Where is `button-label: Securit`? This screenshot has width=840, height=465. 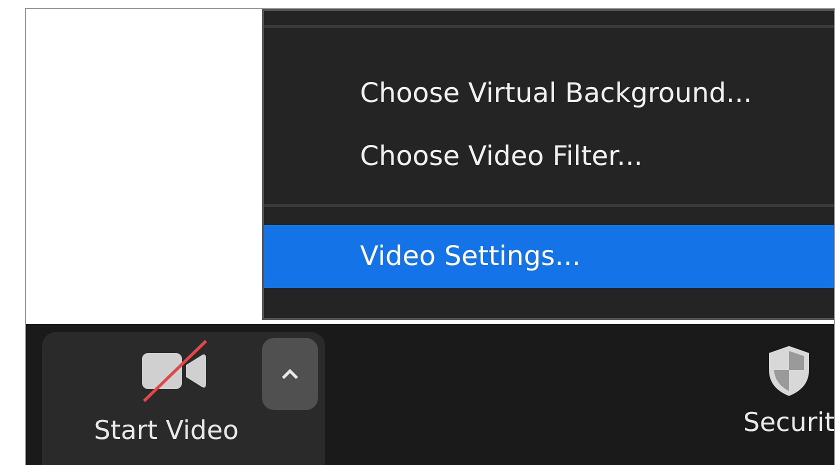 button-label: Securit is located at coordinates (789, 423).